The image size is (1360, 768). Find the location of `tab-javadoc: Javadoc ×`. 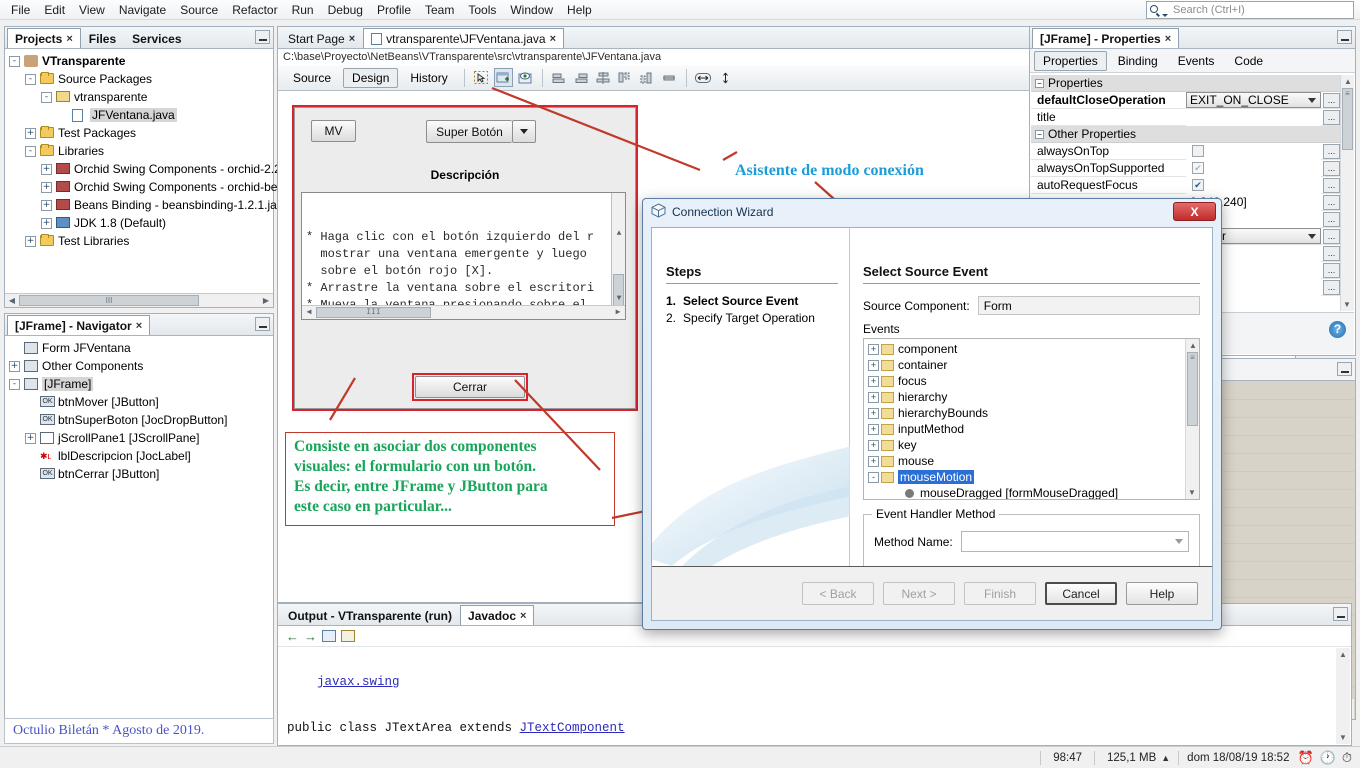

tab-javadoc: Javadoc × is located at coordinates (497, 615).